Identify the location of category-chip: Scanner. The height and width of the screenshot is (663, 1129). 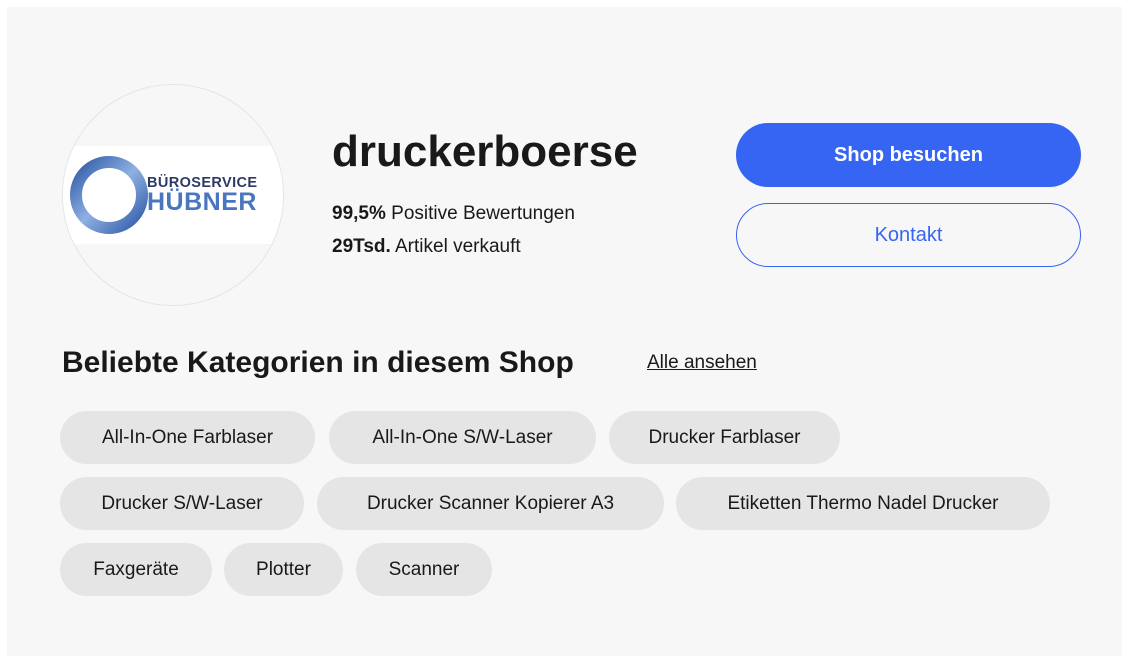
(424, 569).